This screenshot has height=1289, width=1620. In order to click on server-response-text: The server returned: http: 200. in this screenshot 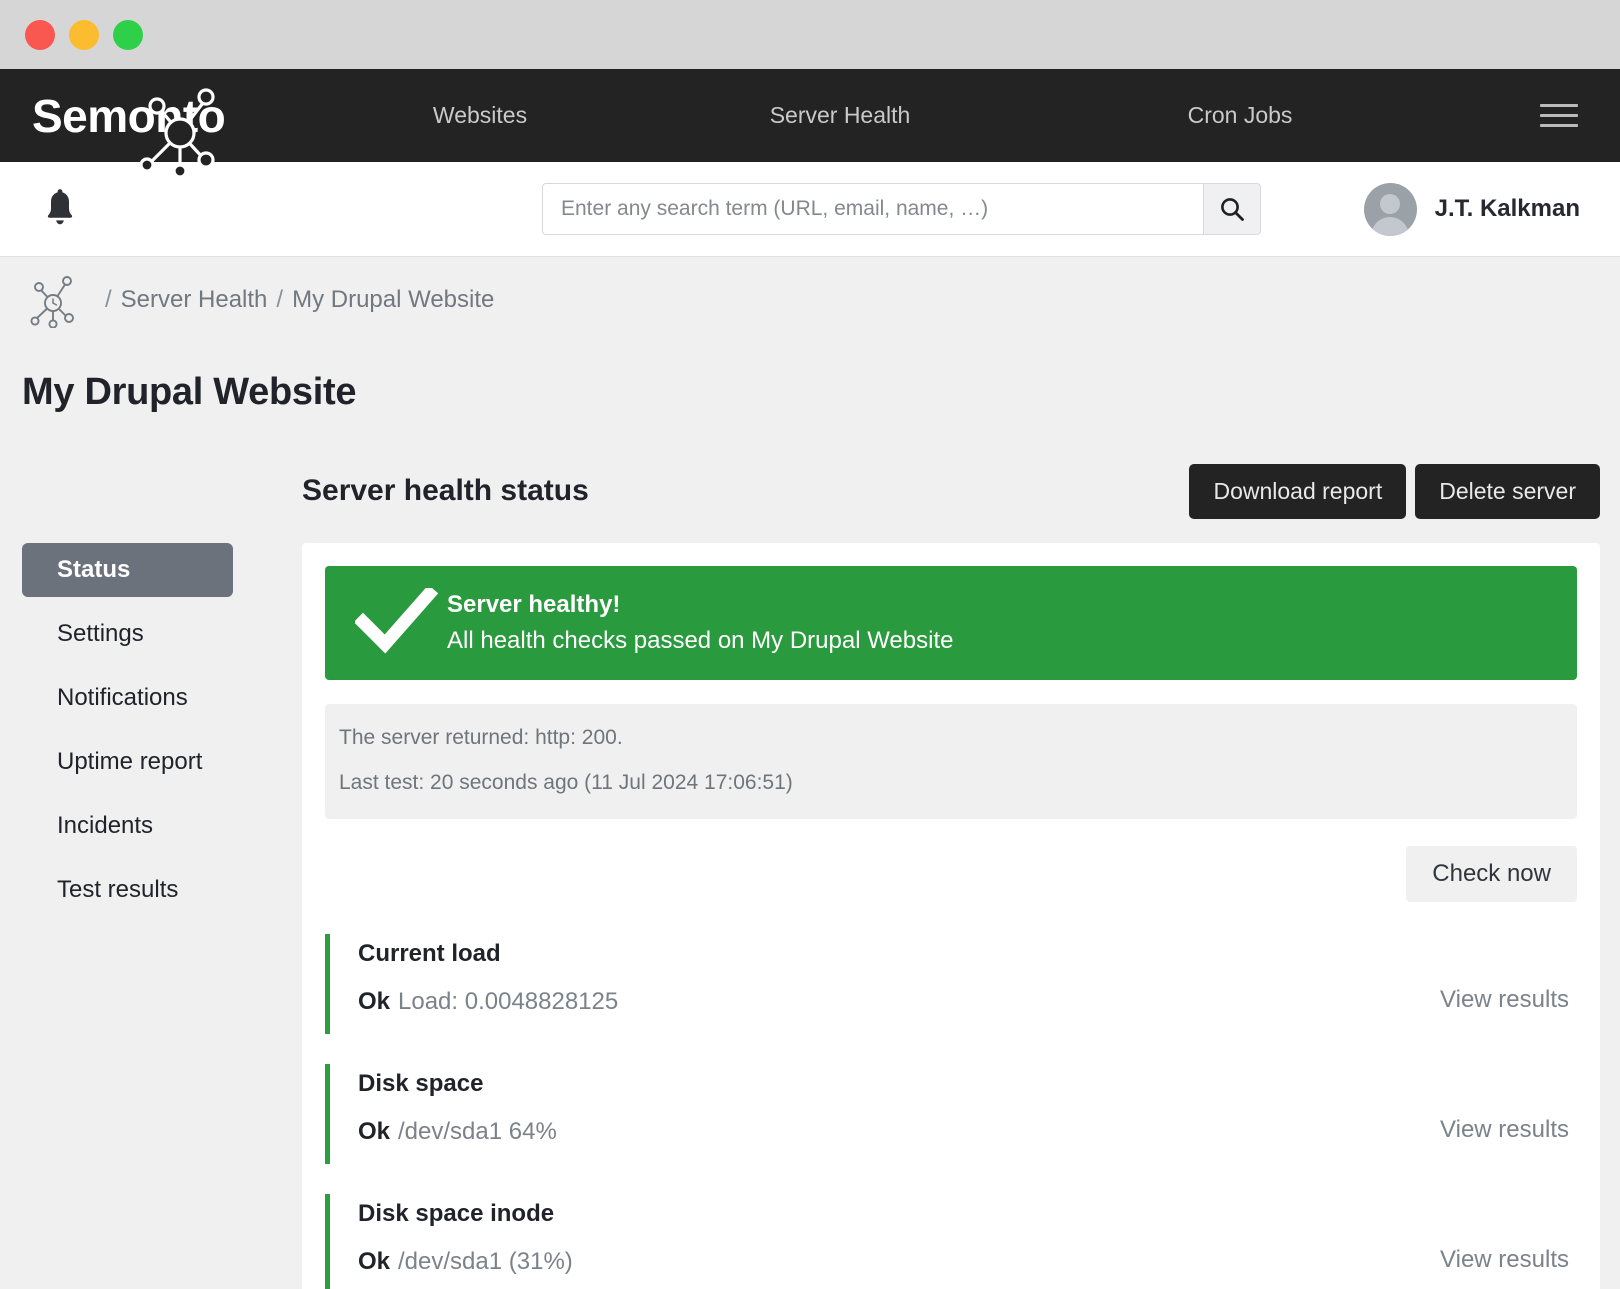, I will do `click(481, 737)`.